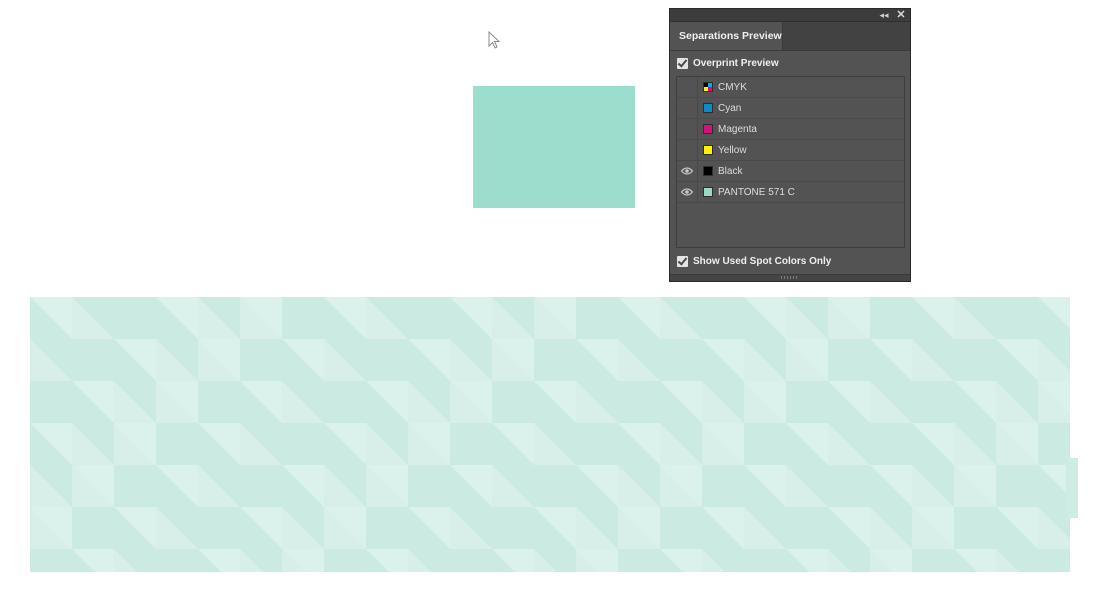 The width and height of the screenshot is (1117, 608). What do you see at coordinates (884, 15) in the screenshot?
I see `collapse-panel-icon: ◂◂` at bounding box center [884, 15].